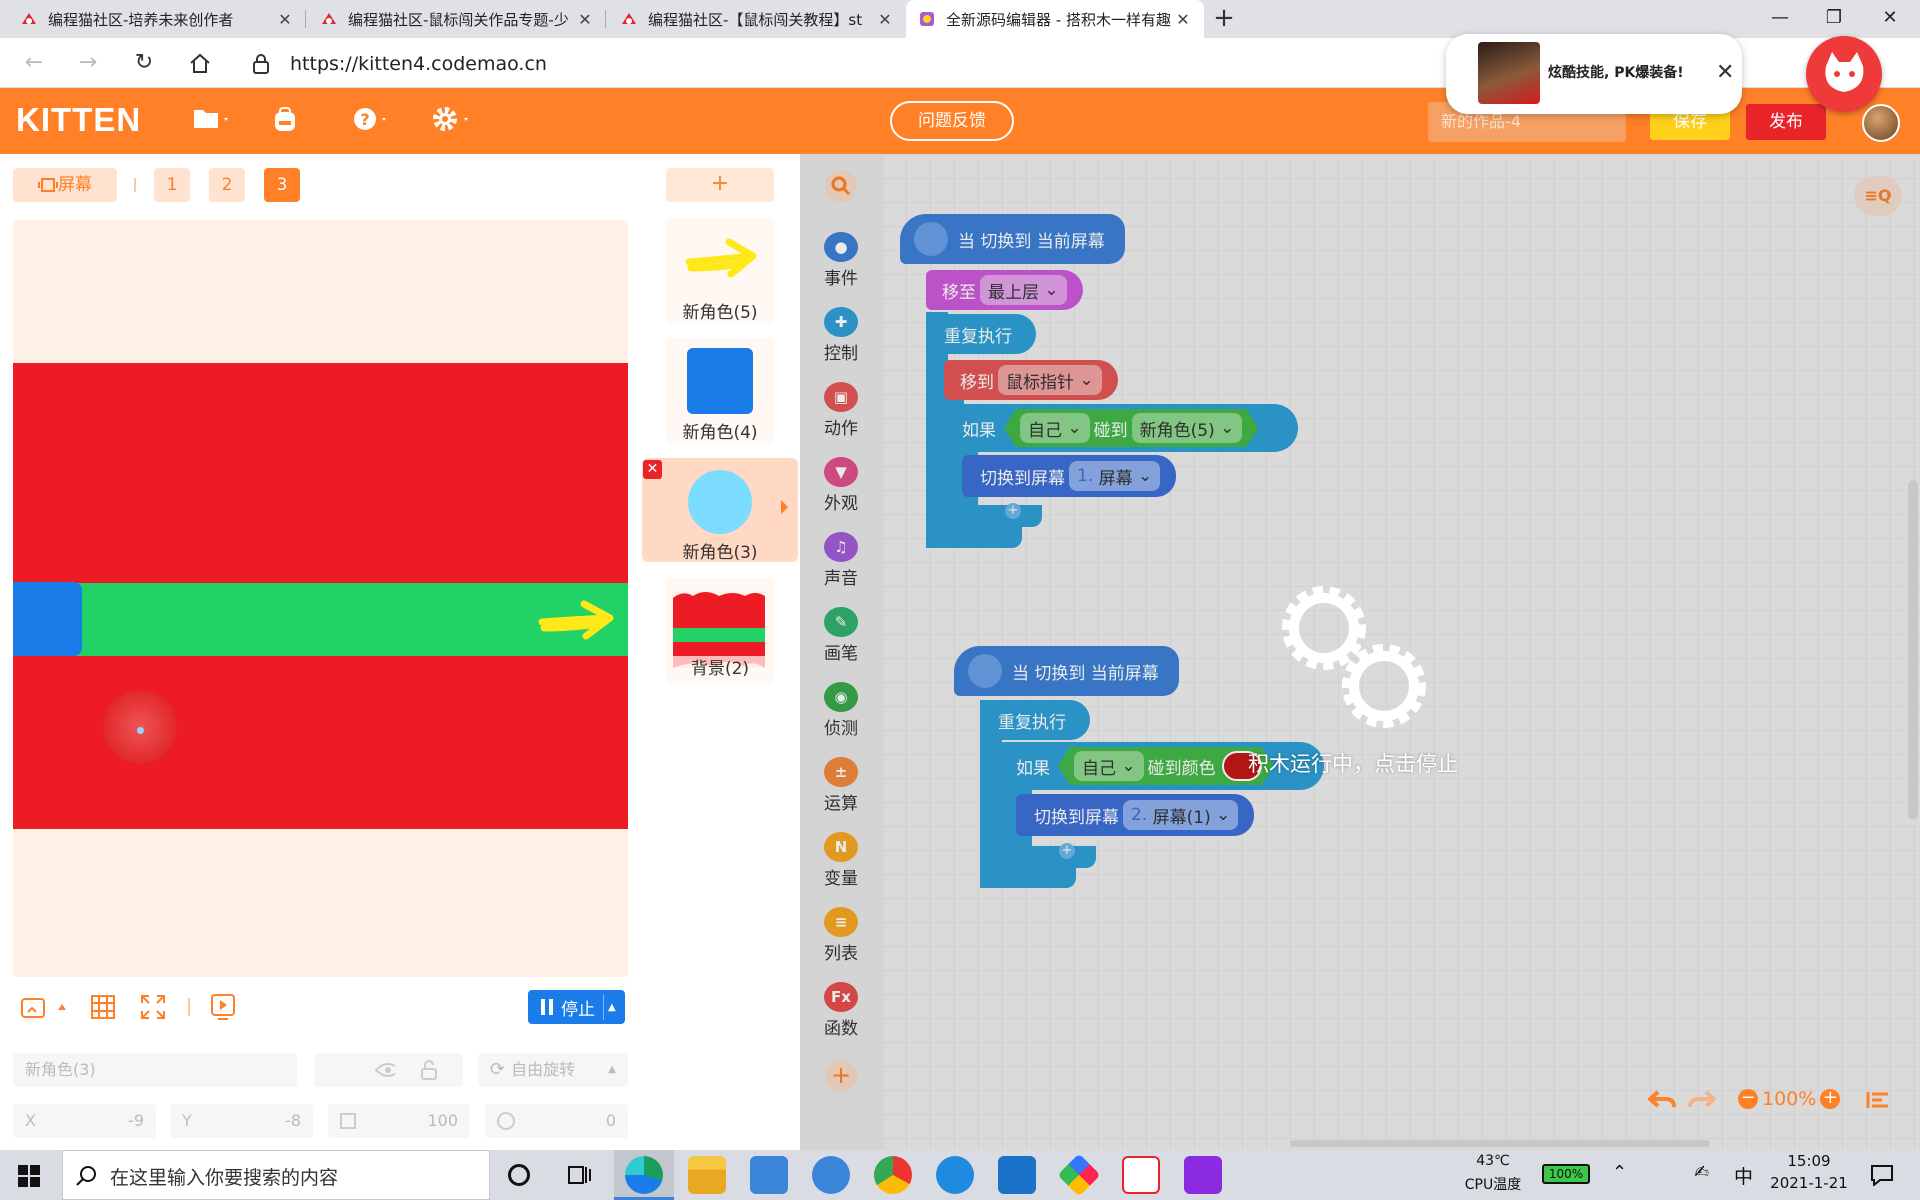 The image size is (1920, 1200). Describe the element at coordinates (153, 1007) in the screenshot. I see `fullscreen-icon` at that location.